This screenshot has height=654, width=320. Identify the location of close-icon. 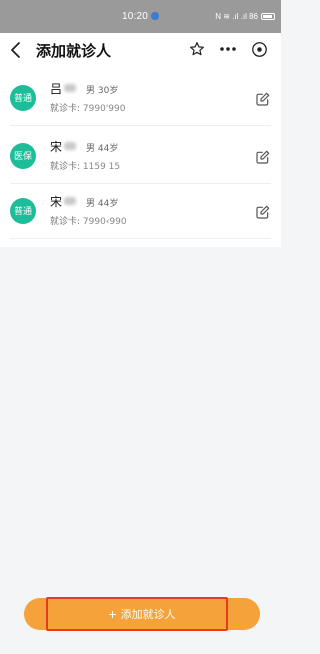
(259, 49).